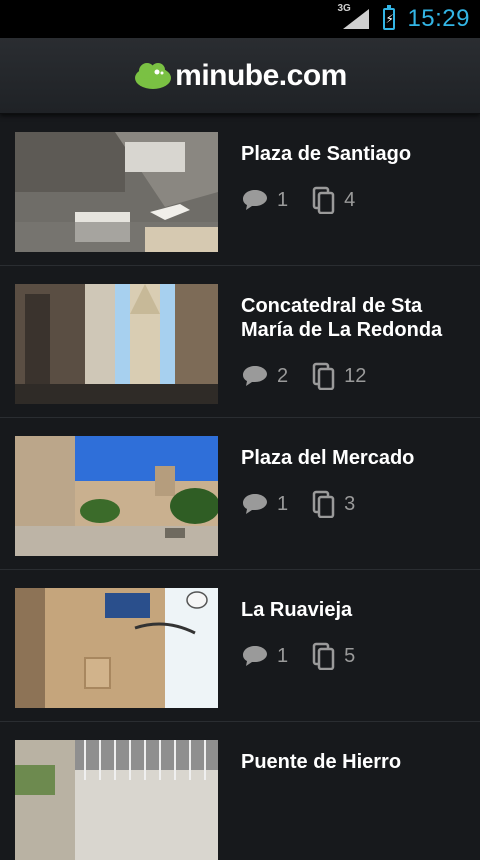 The image size is (480, 860). I want to click on signal-icon: 3G, so click(354, 17).